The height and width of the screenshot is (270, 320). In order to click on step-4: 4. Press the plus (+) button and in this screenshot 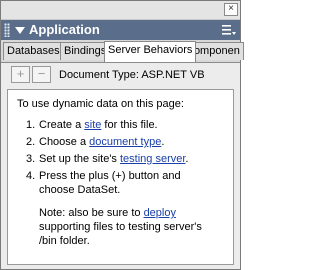, I will do `click(103, 176)`.